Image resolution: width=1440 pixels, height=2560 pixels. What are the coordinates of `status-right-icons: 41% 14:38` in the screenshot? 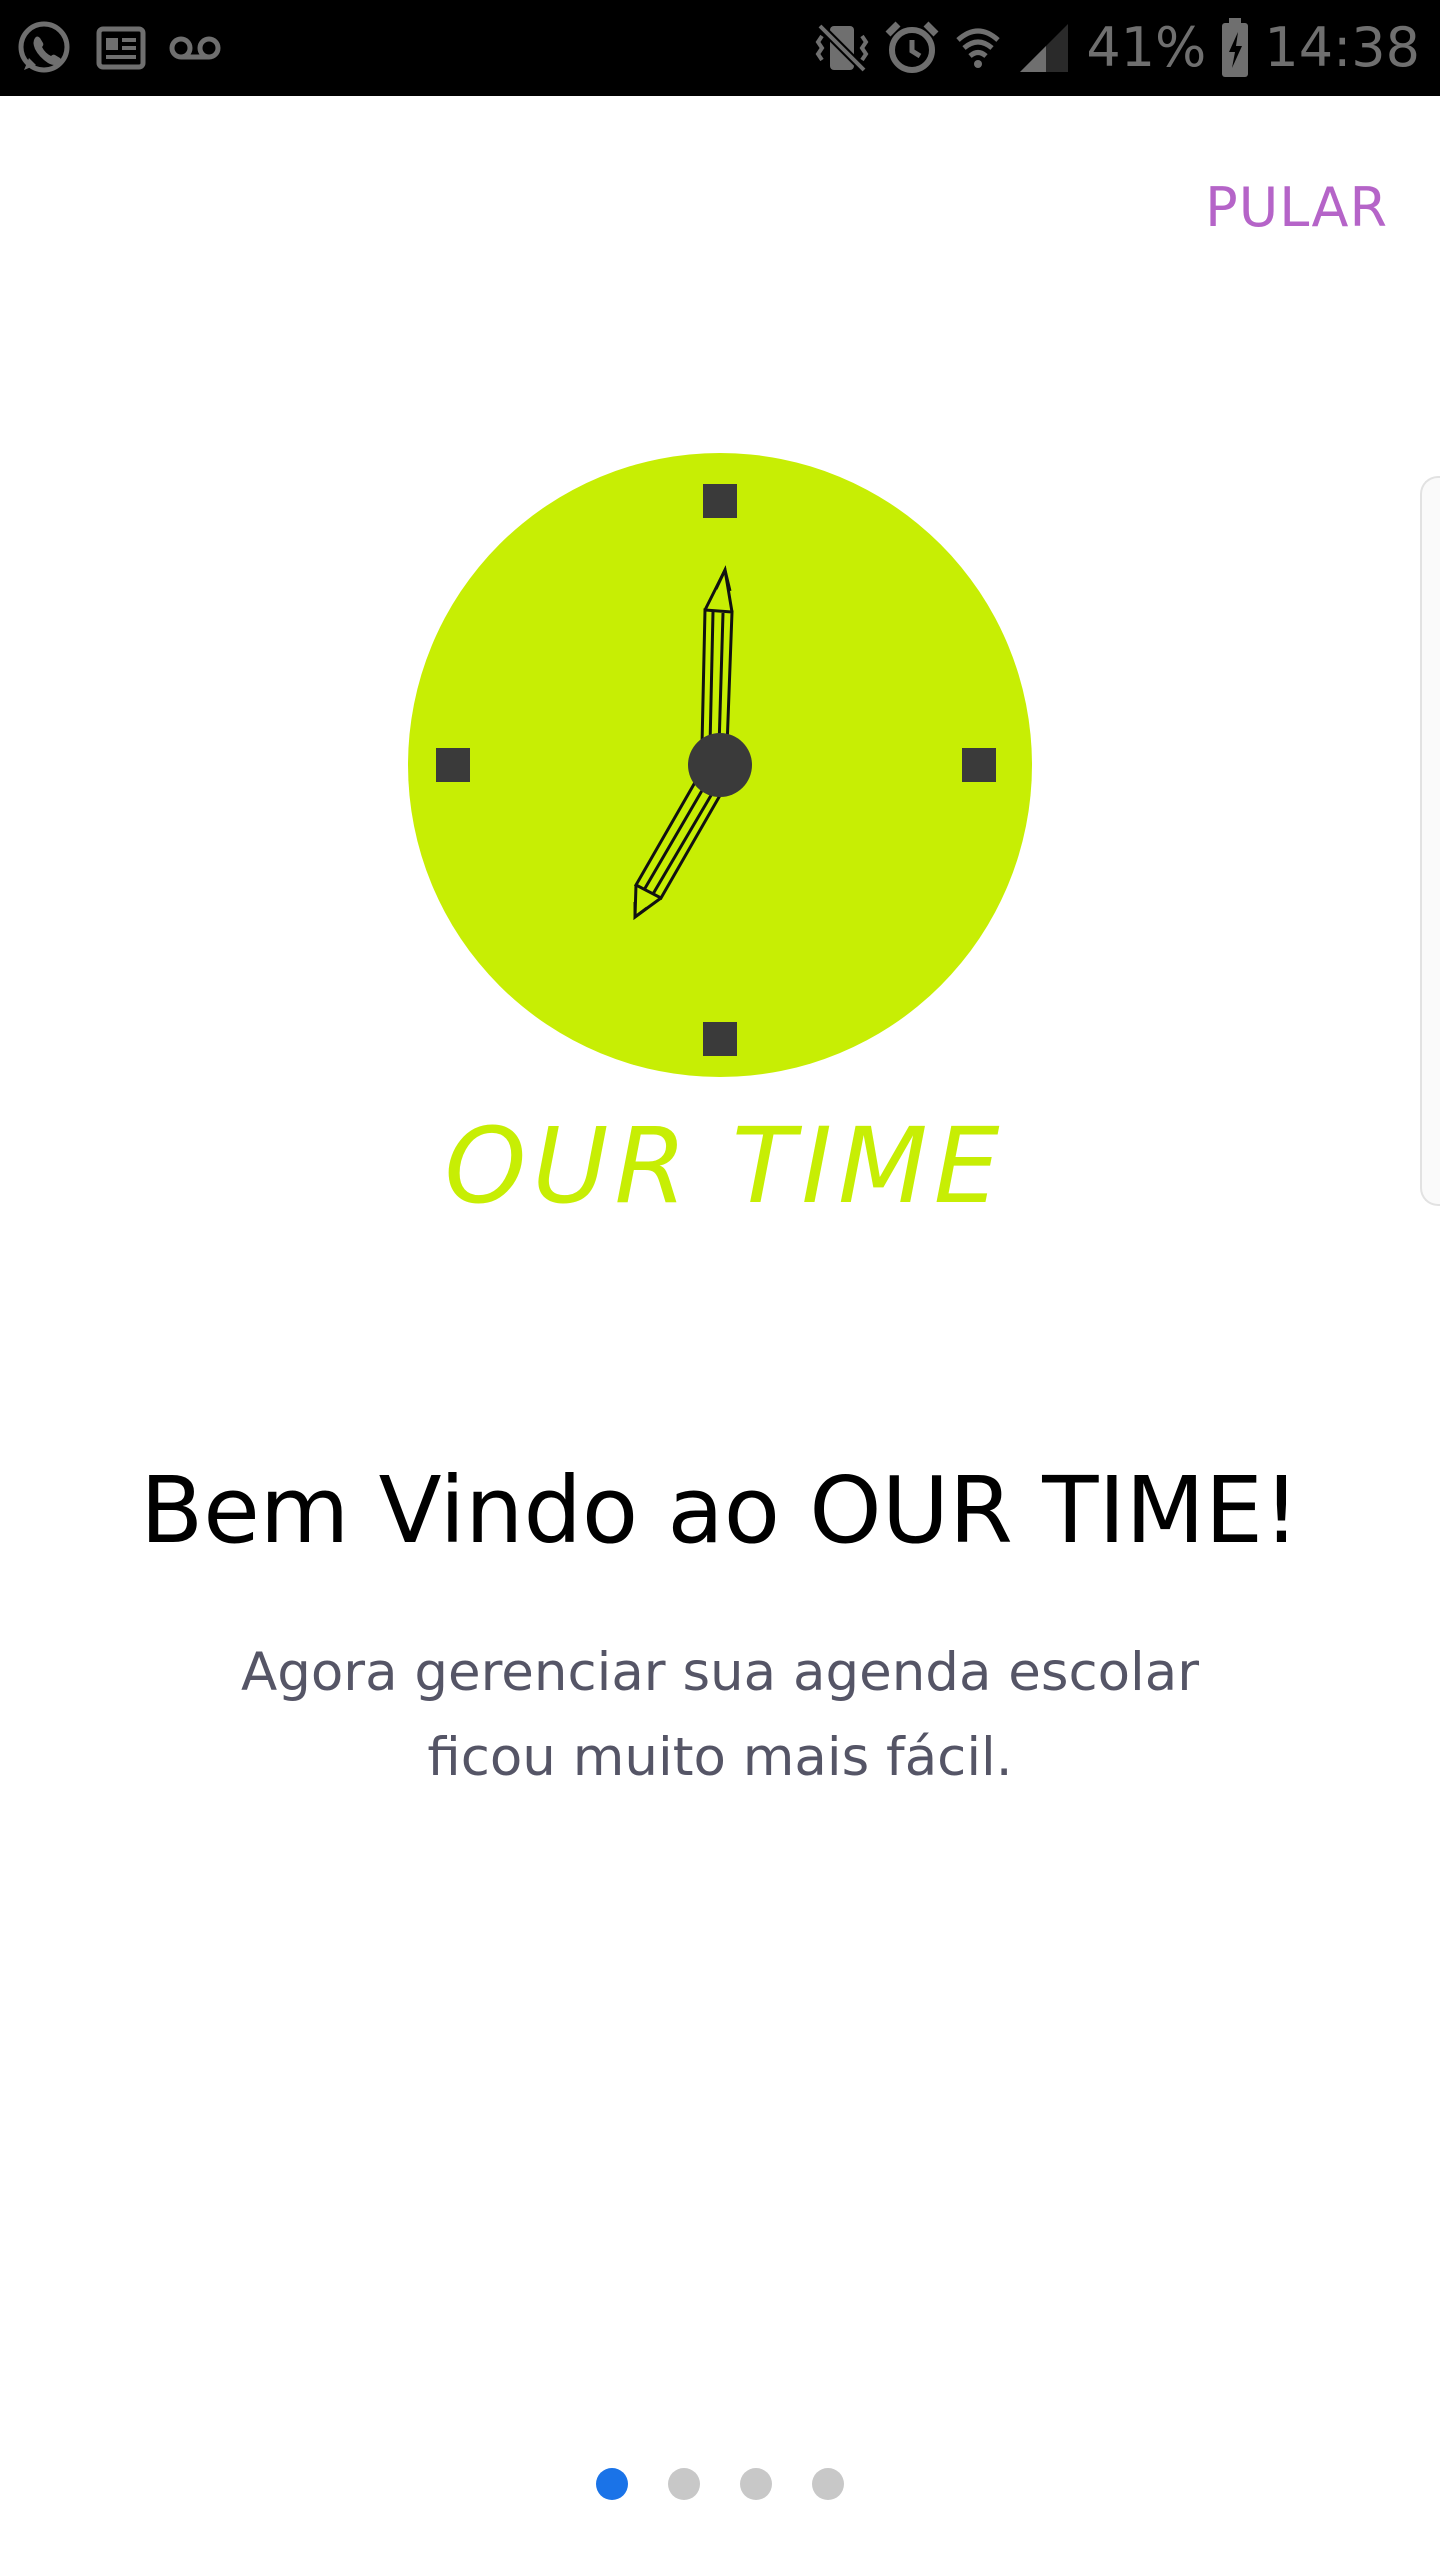 It's located at (1117, 48).